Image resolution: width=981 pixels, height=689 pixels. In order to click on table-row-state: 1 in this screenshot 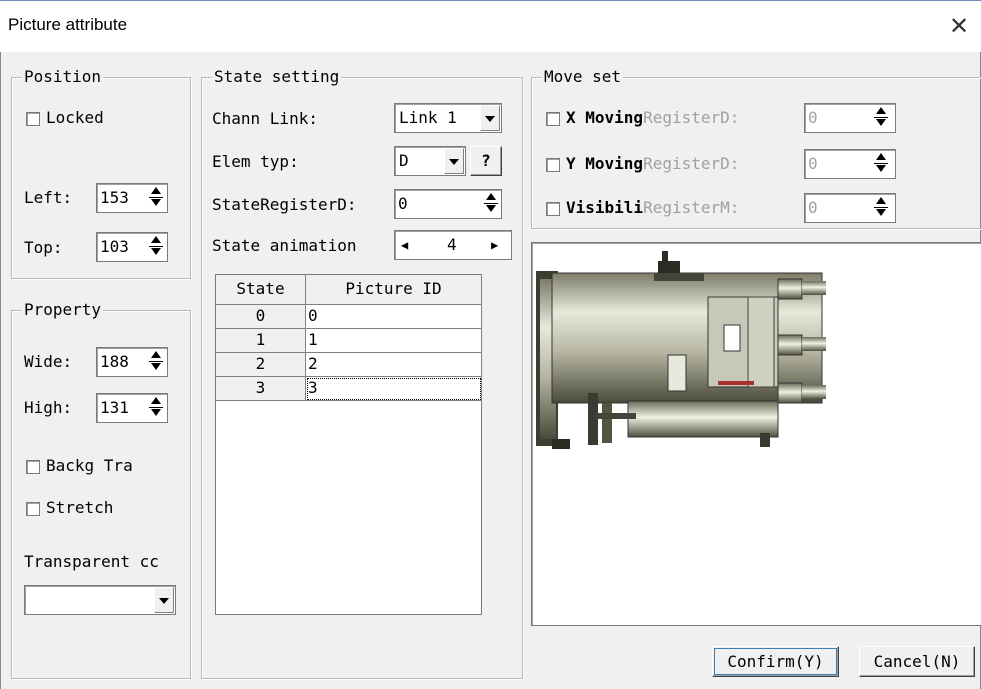, I will do `click(261, 341)`.